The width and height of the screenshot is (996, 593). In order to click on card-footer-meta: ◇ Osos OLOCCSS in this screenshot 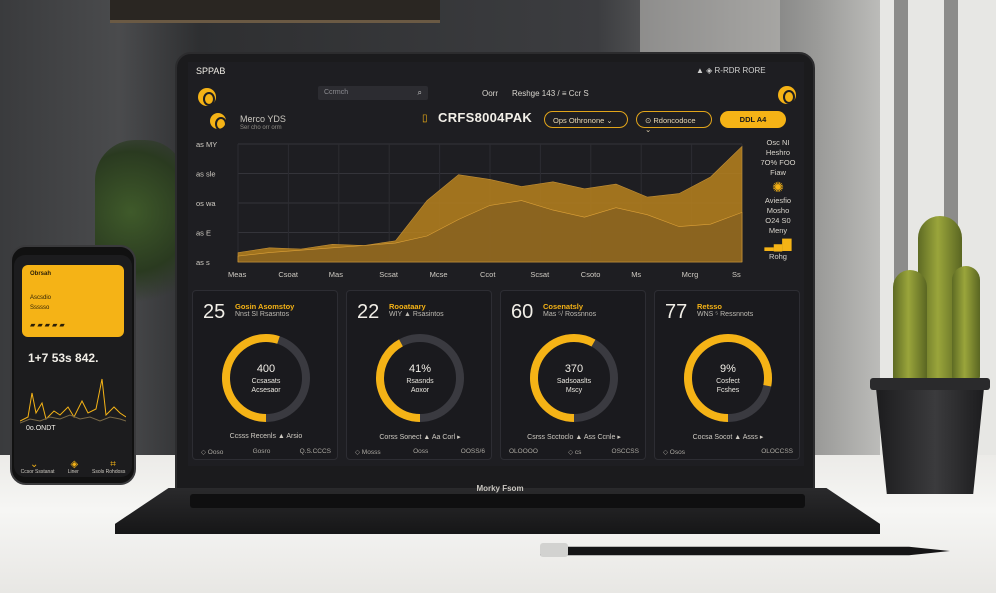, I will do `click(728, 452)`.